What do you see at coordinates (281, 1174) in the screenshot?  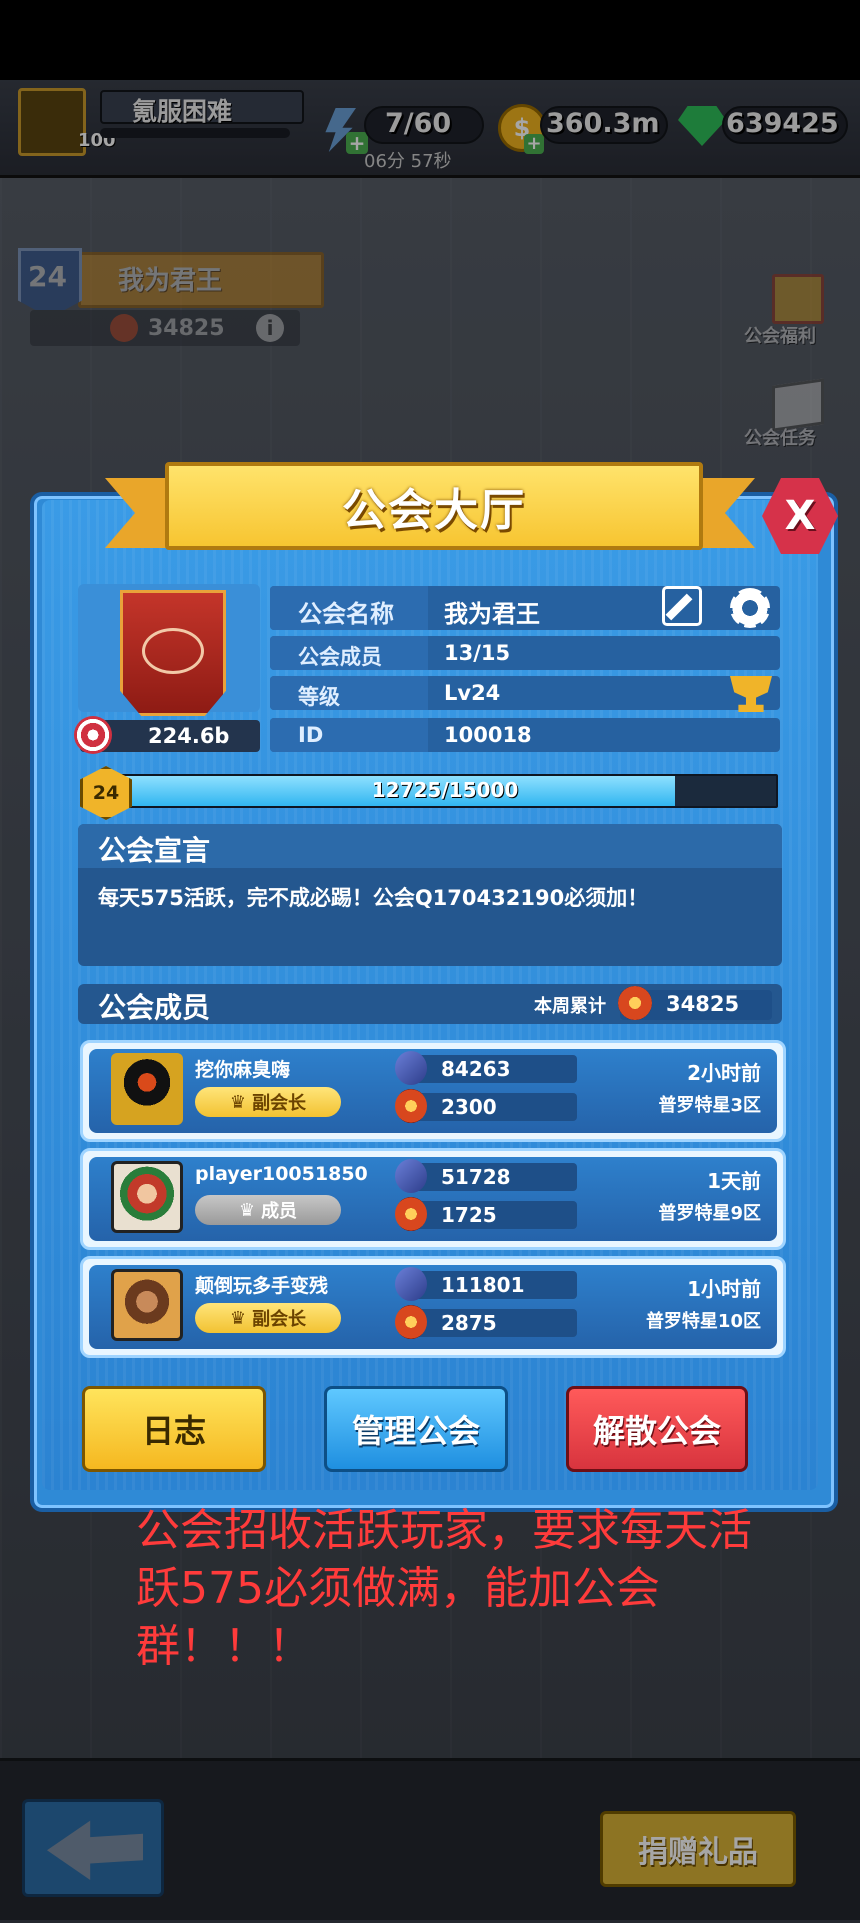 I see `member-name: player10051850` at bounding box center [281, 1174].